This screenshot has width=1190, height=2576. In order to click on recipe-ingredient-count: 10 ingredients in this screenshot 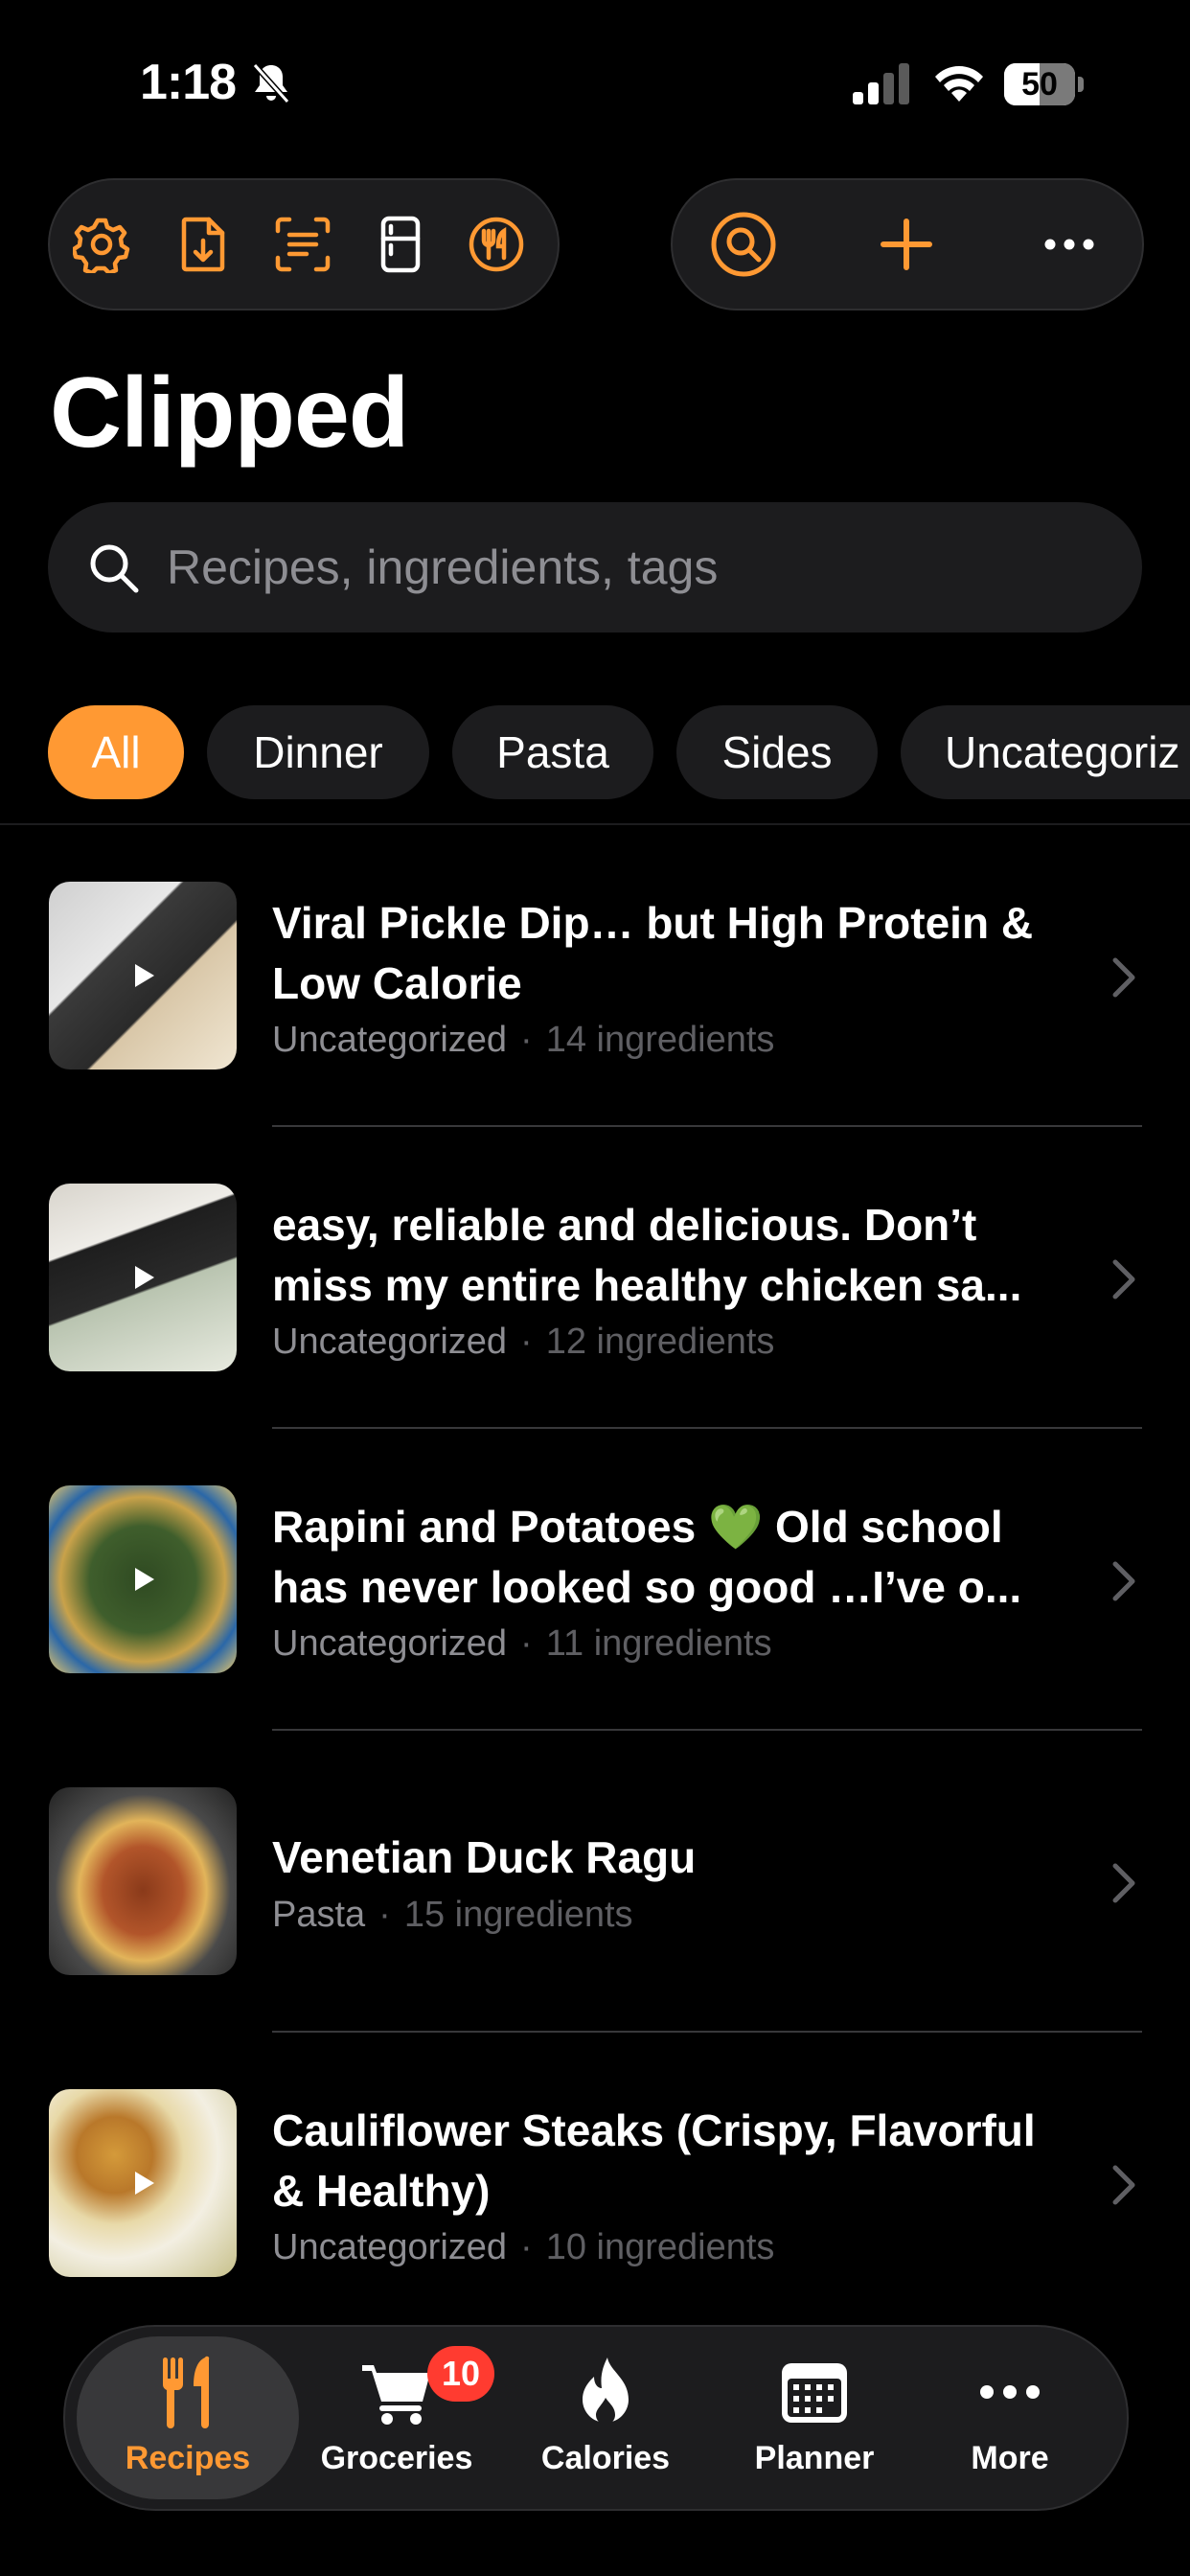, I will do `click(660, 2247)`.